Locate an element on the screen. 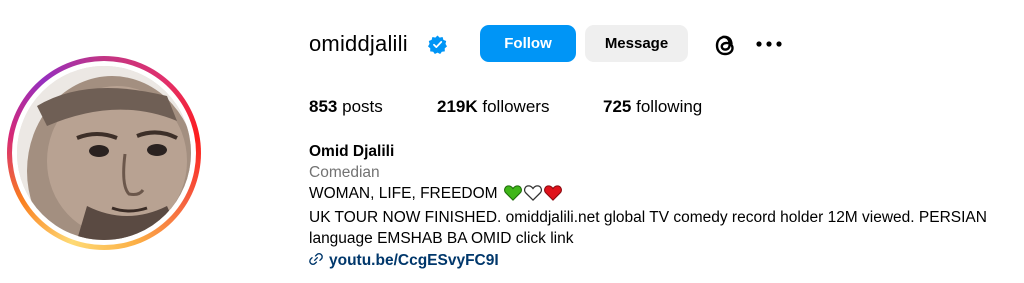 The image size is (1024, 283). white-heart-icon is located at coordinates (532, 193).